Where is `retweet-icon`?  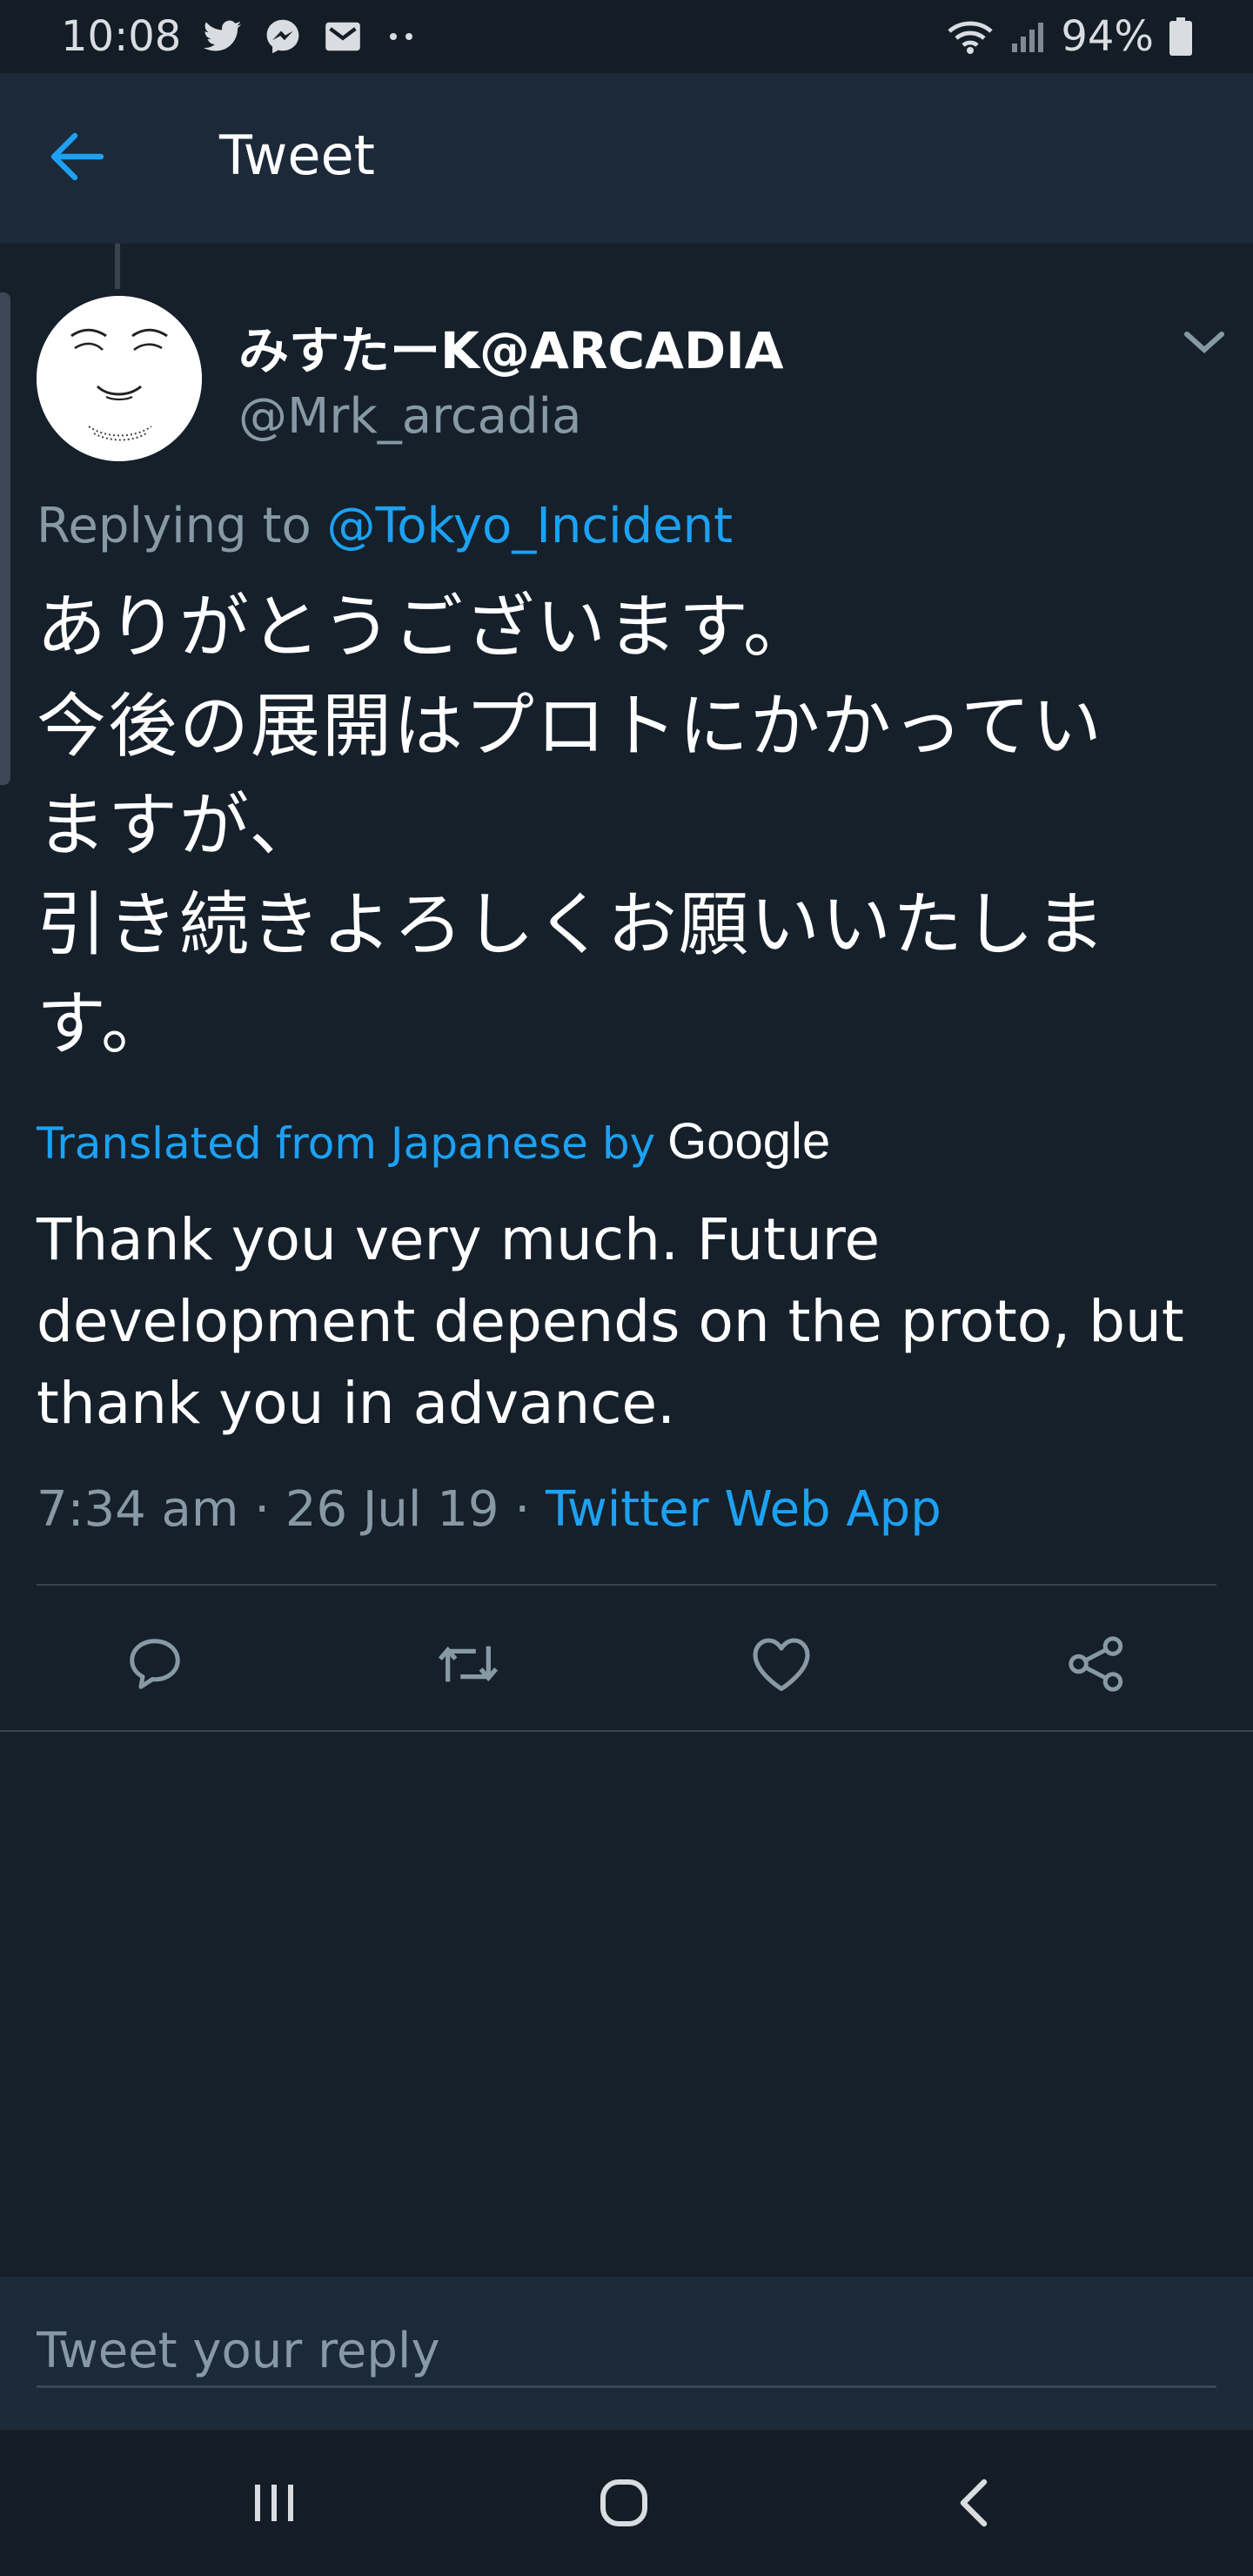 retweet-icon is located at coordinates (468, 1665).